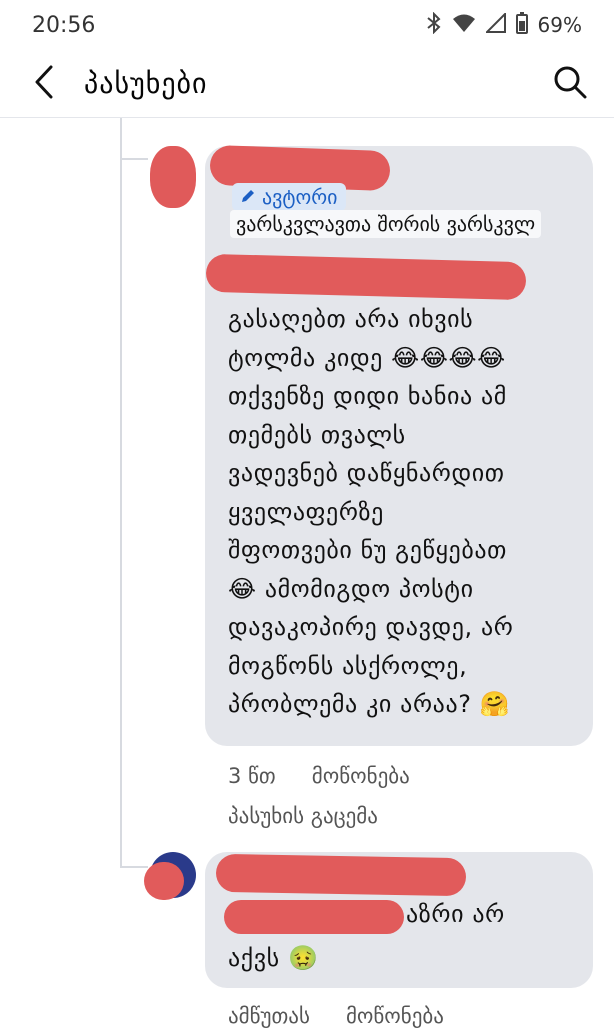 The height and width of the screenshot is (1028, 614). I want to click on comment-line: თქვენზე დიდი ხანია ამ, so click(367, 396).